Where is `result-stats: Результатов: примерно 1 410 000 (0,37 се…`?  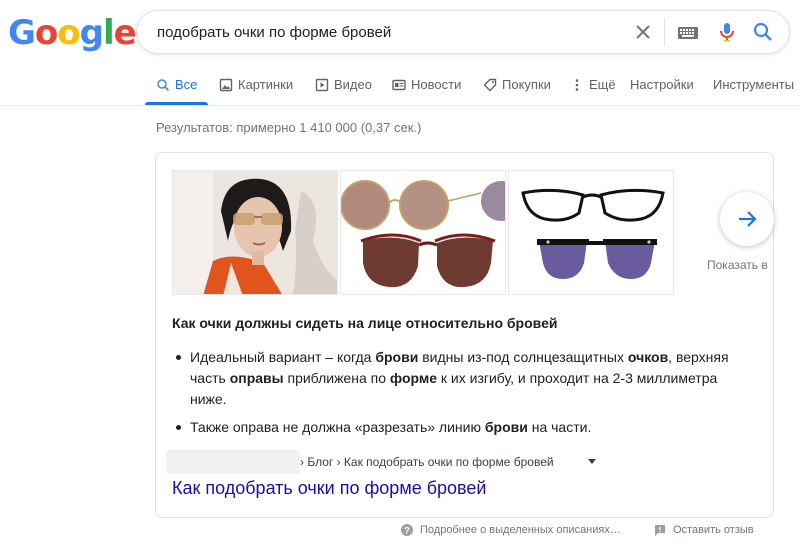 result-stats: Результатов: примерно 1 410 000 (0,37 се… is located at coordinates (289, 127).